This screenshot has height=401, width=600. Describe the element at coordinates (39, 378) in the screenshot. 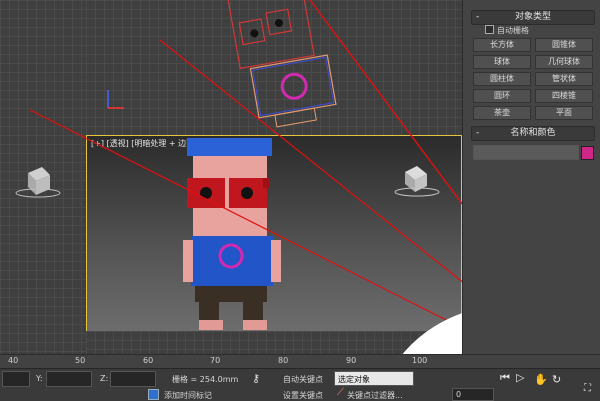

I see `y-label: Y:` at that location.